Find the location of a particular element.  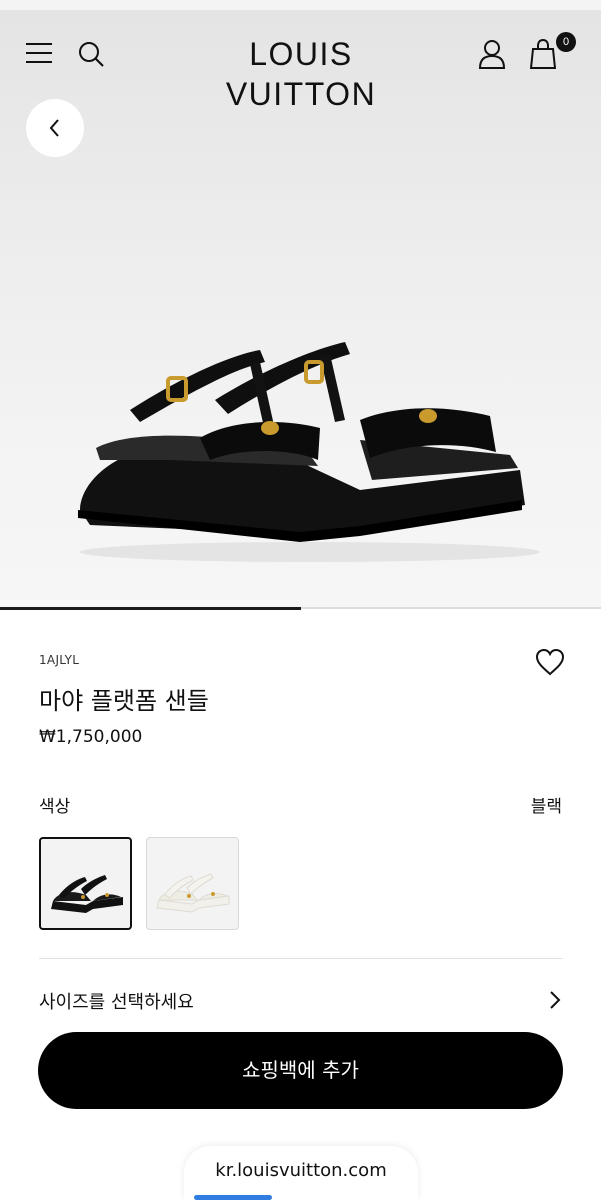

site-header: LOUIS VUITTON 0 is located at coordinates (300, 61).